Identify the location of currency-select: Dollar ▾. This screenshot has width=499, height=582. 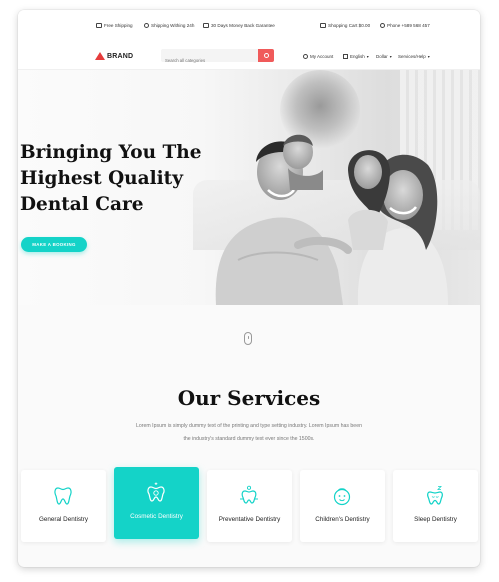
(384, 56).